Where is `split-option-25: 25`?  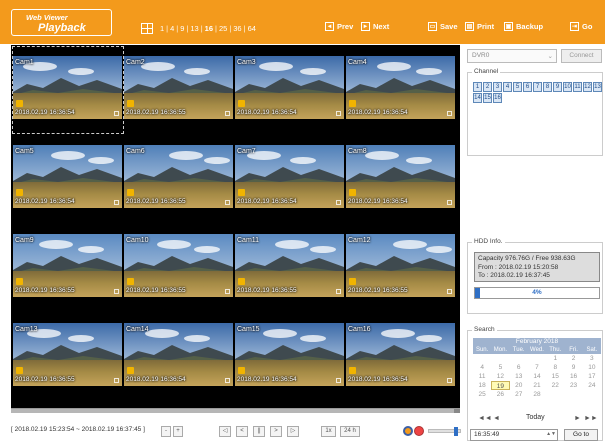 split-option-25: 25 is located at coordinates (223, 28).